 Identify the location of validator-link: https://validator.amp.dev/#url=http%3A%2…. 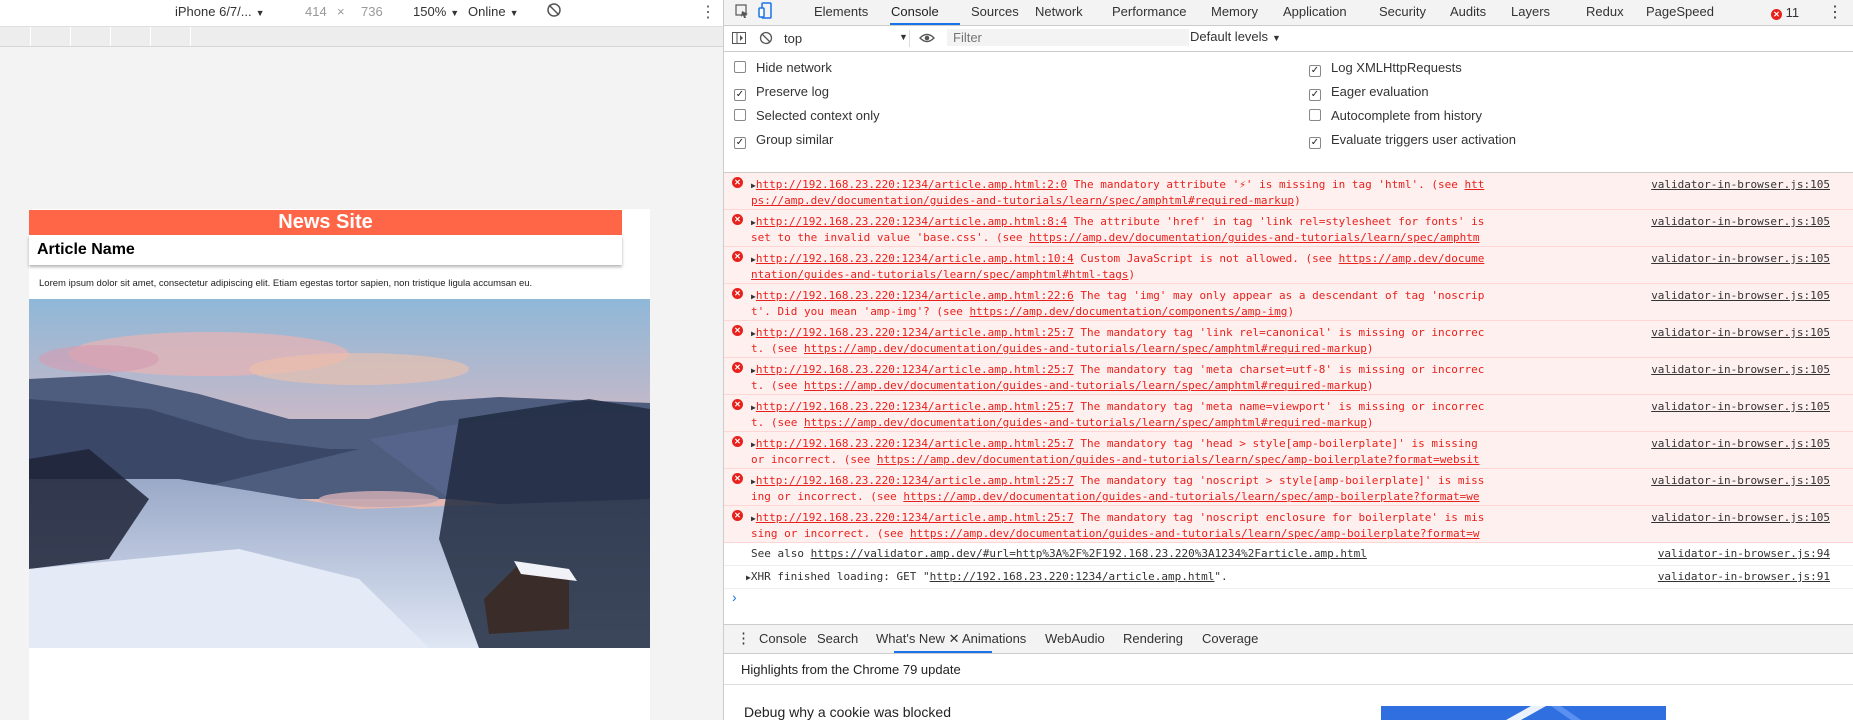
(1089, 553).